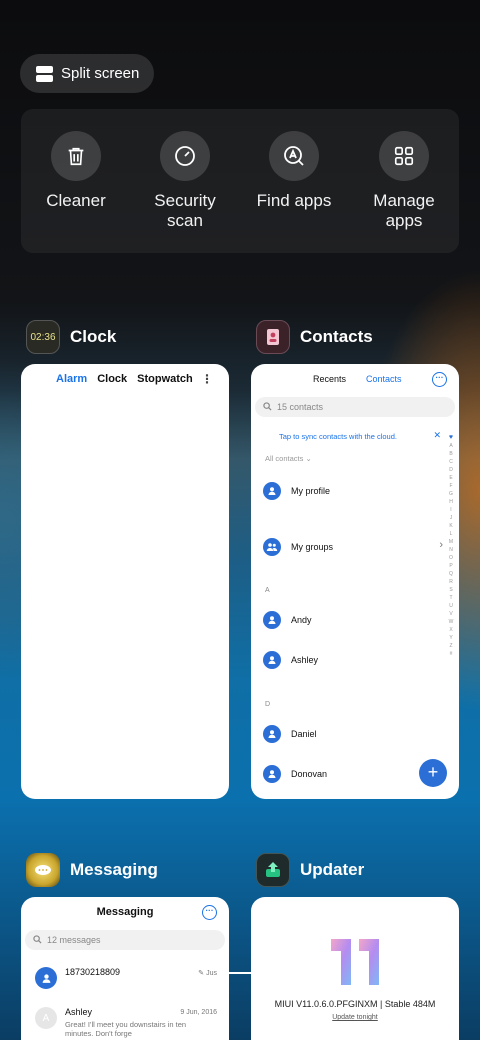 This screenshot has width=480, height=1040. What do you see at coordinates (185, 156) in the screenshot?
I see `security-scan-icon` at bounding box center [185, 156].